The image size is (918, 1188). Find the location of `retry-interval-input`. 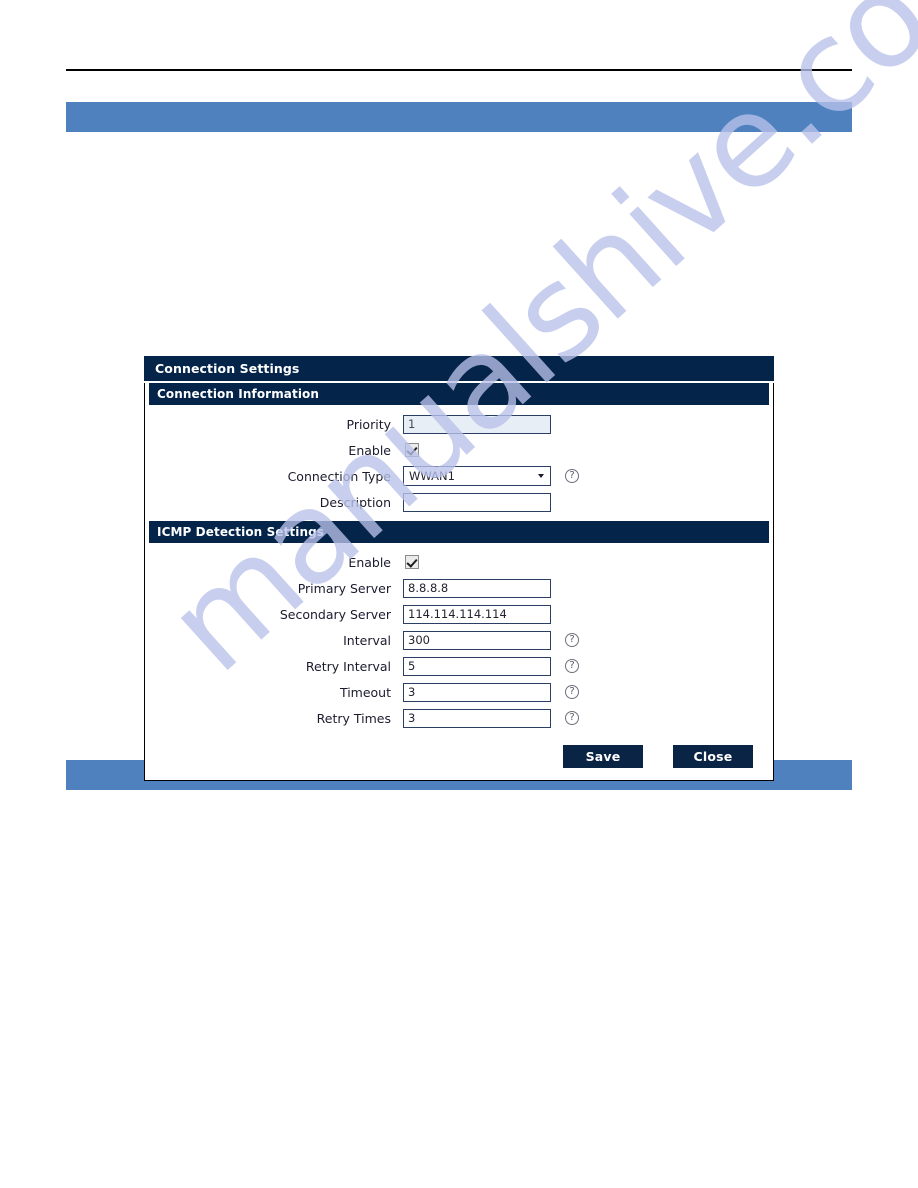

retry-interval-input is located at coordinates (477, 666).